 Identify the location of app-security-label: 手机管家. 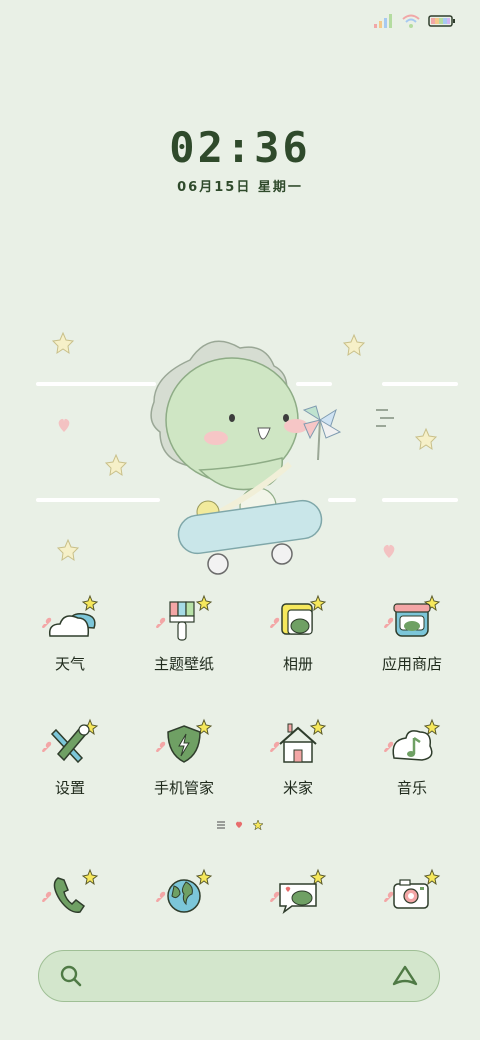
(183, 788).